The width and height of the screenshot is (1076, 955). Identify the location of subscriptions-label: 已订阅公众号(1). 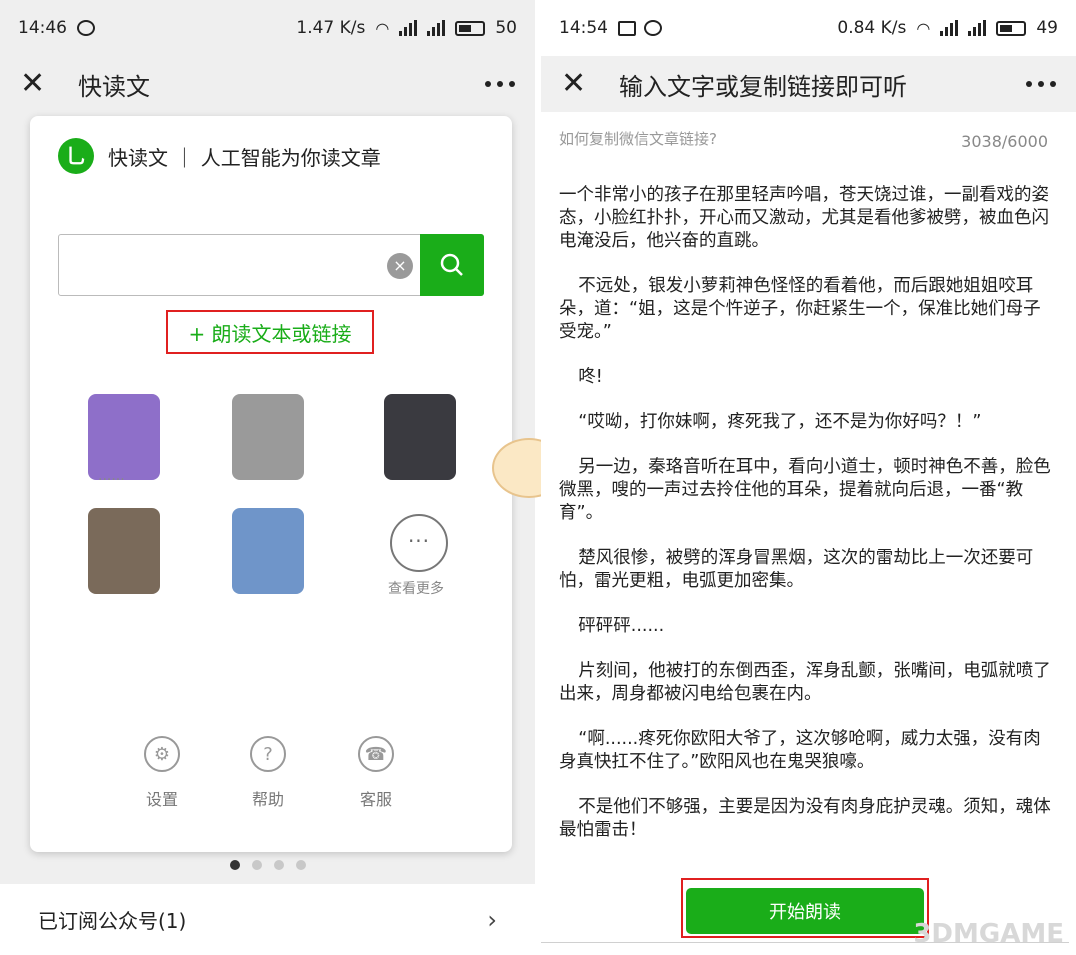
(112, 921).